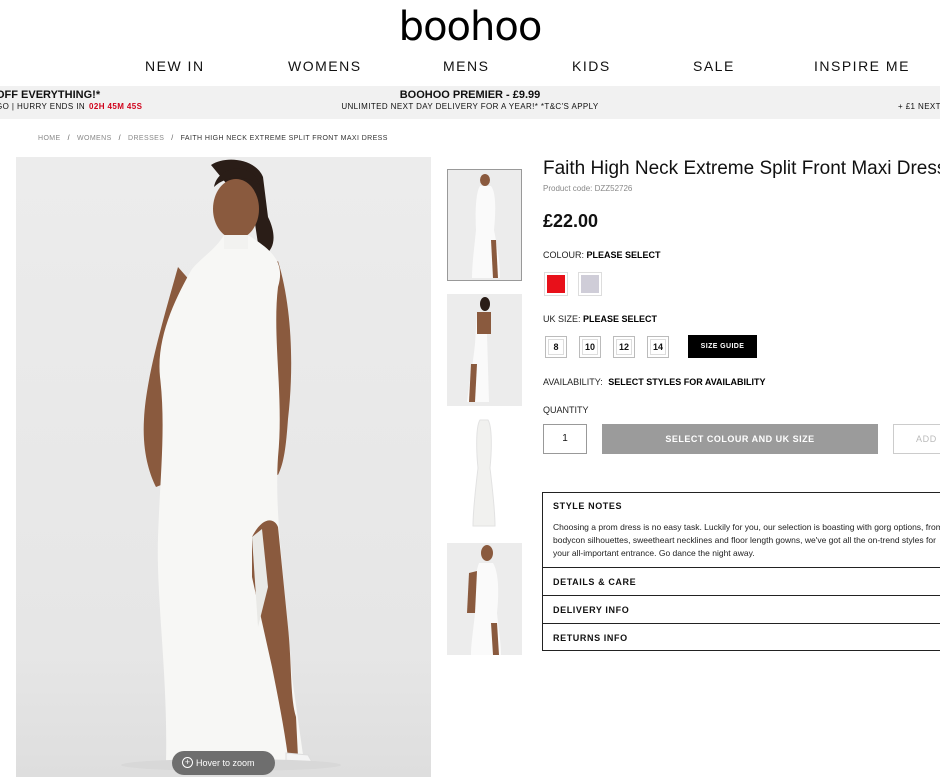 The image size is (940, 782). What do you see at coordinates (919, 106) in the screenshot?
I see `promo-next-day-text: + £1 NEXT` at bounding box center [919, 106].